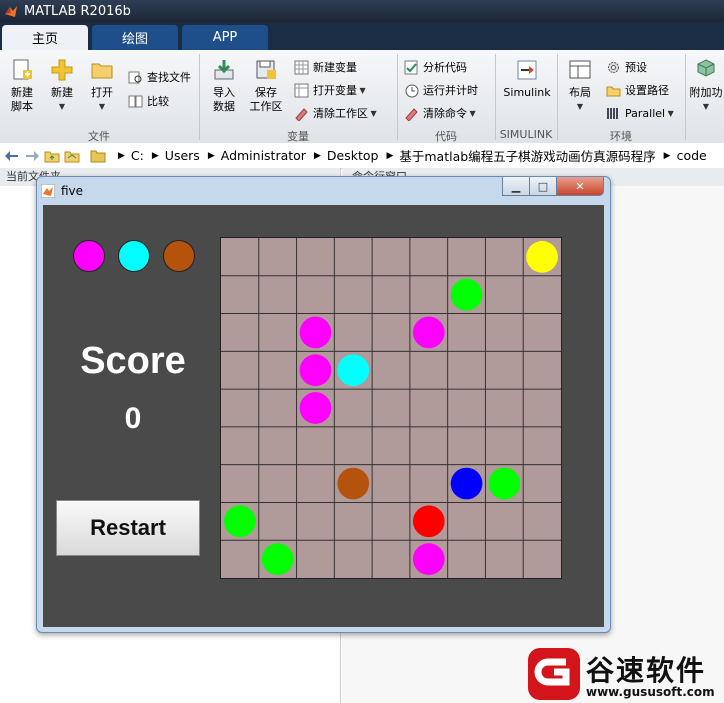 The width and height of the screenshot is (724, 703). I want to click on ribbon-tabs: 主页 绘图 APP, so click(362, 36).